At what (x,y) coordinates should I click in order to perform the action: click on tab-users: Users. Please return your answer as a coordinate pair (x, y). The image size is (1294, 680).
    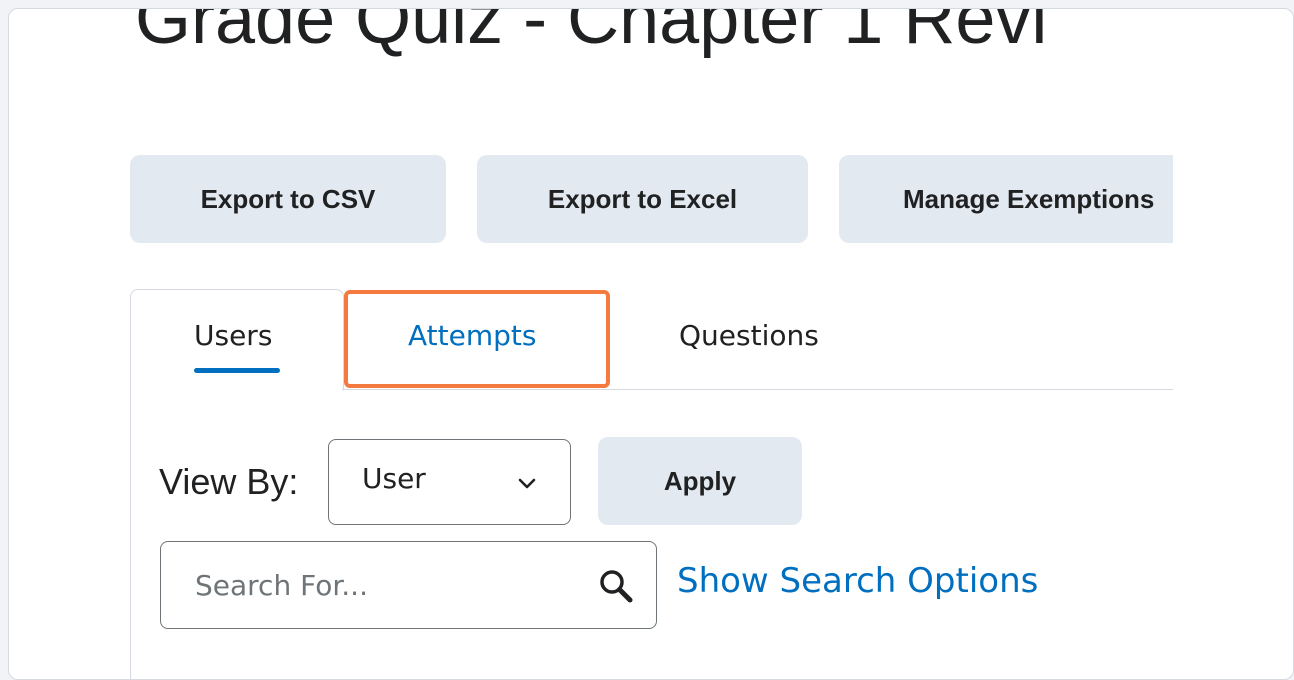
    Looking at the image, I should click on (233, 335).